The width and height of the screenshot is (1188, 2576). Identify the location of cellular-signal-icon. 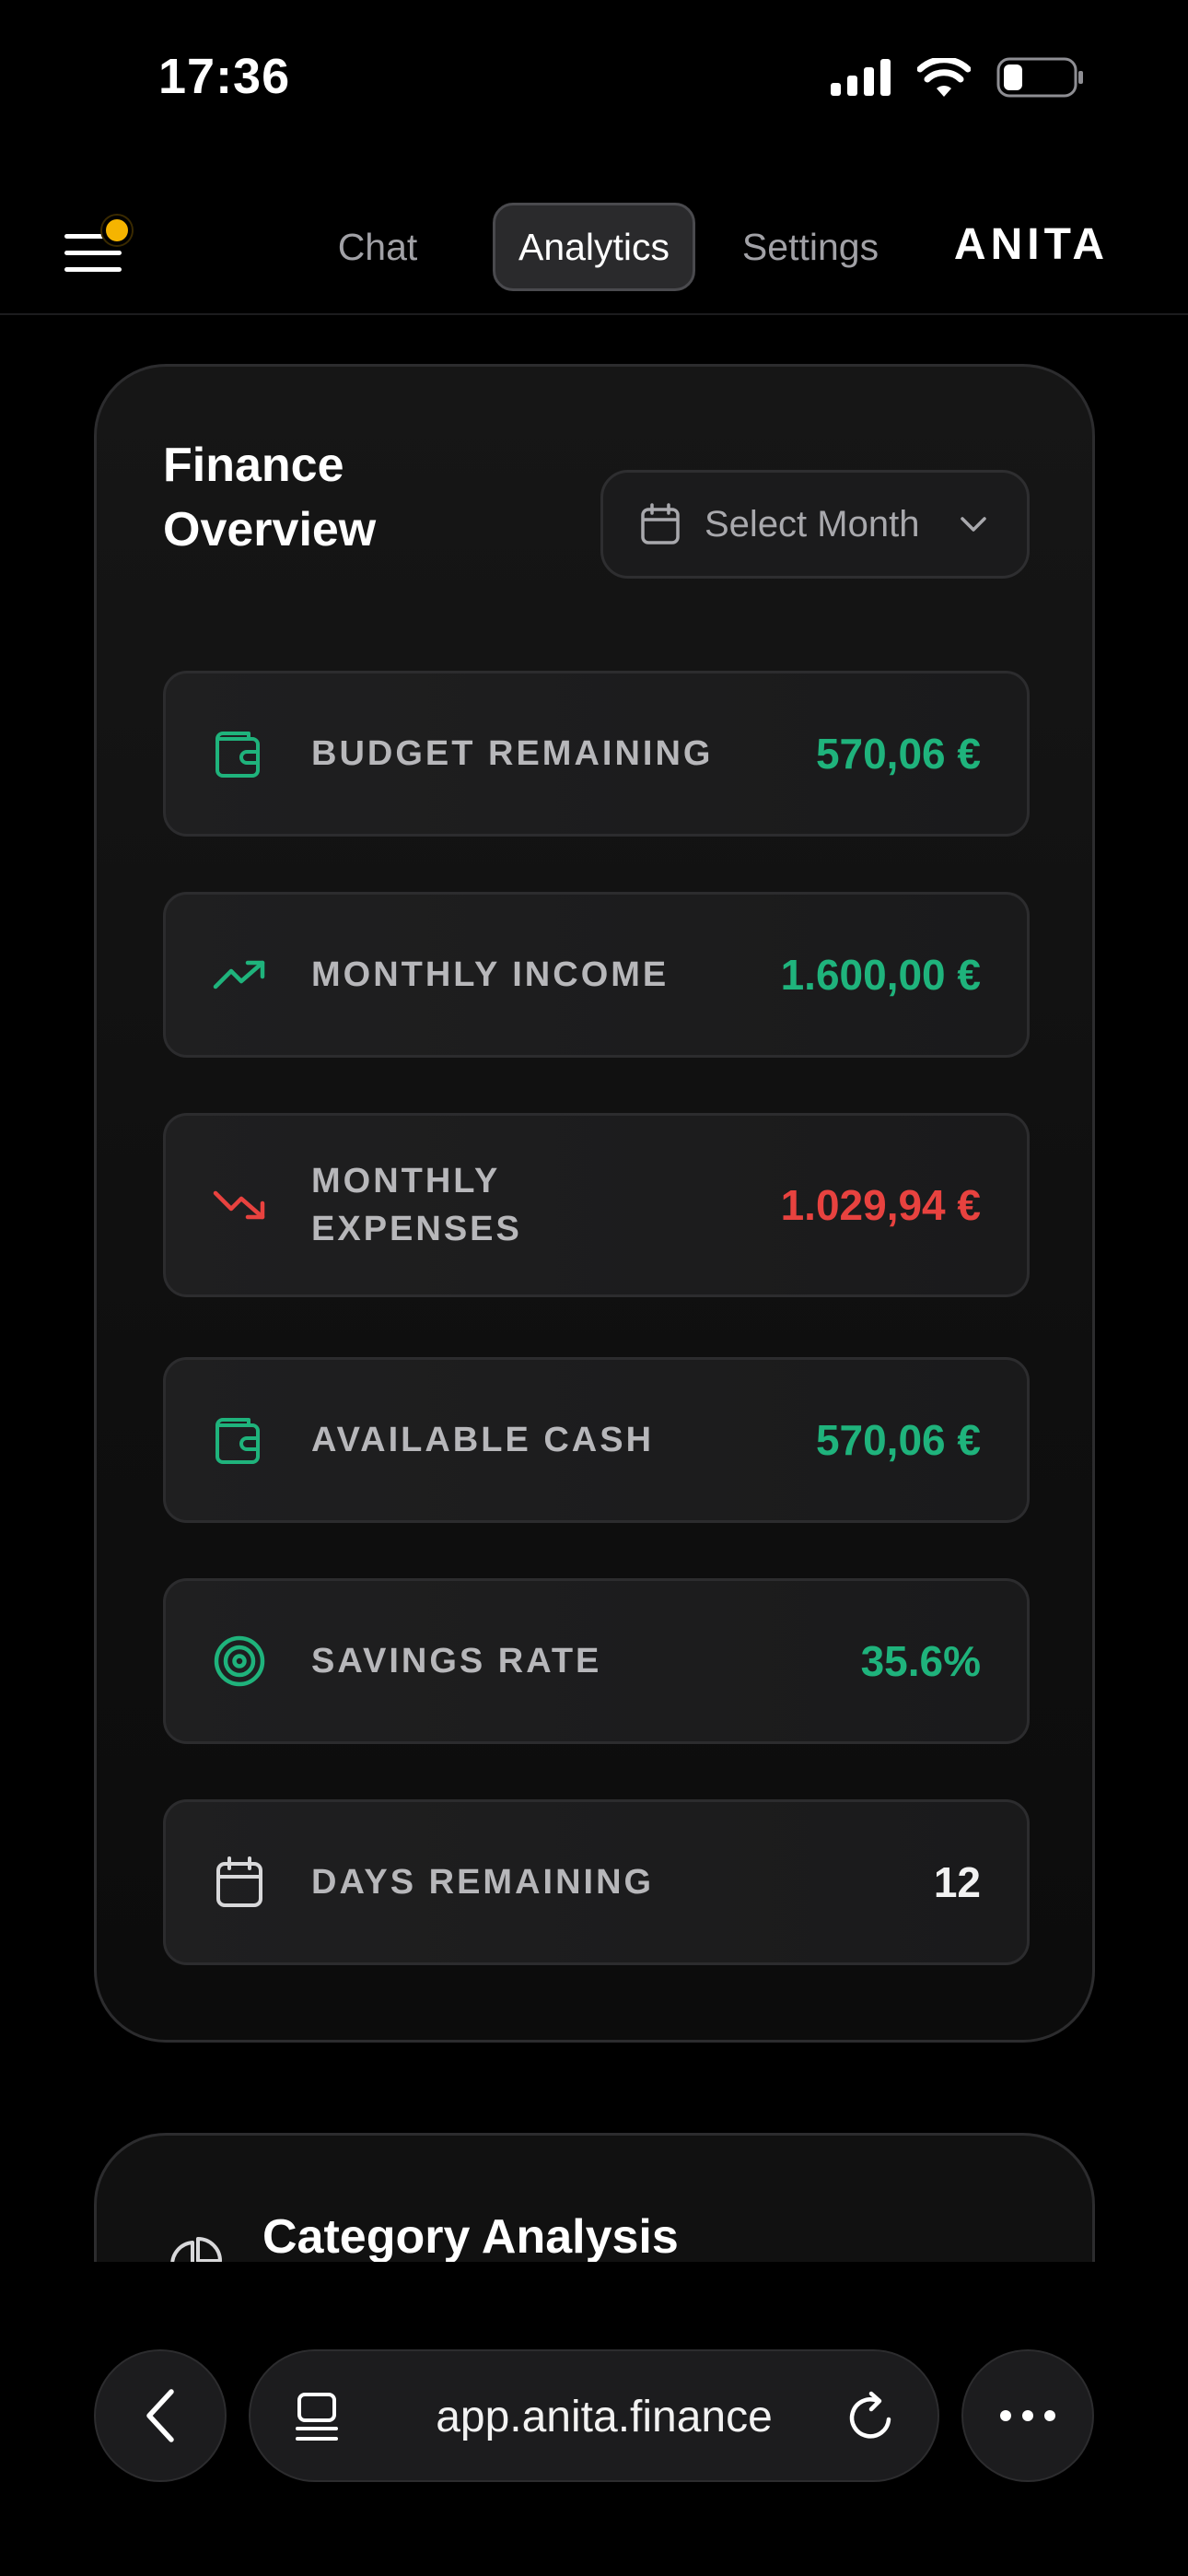
(861, 77).